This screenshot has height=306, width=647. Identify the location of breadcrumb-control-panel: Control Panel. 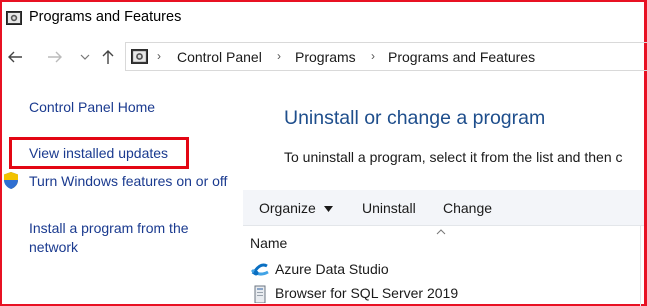
(219, 57).